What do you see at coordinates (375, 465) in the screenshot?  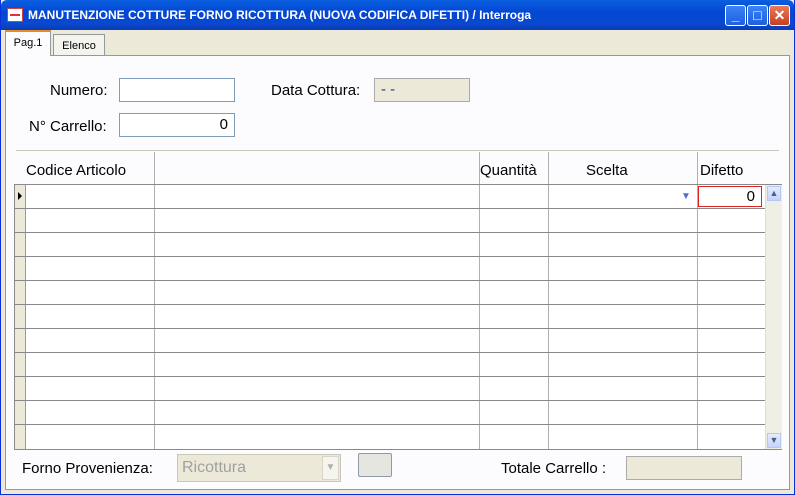 I see `forno-action-button` at bounding box center [375, 465].